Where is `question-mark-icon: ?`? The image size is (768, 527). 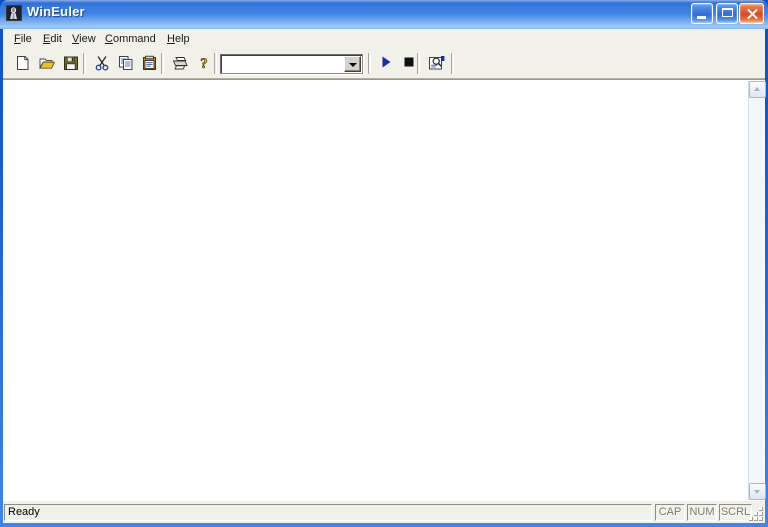 question-mark-icon: ? is located at coordinates (204, 63).